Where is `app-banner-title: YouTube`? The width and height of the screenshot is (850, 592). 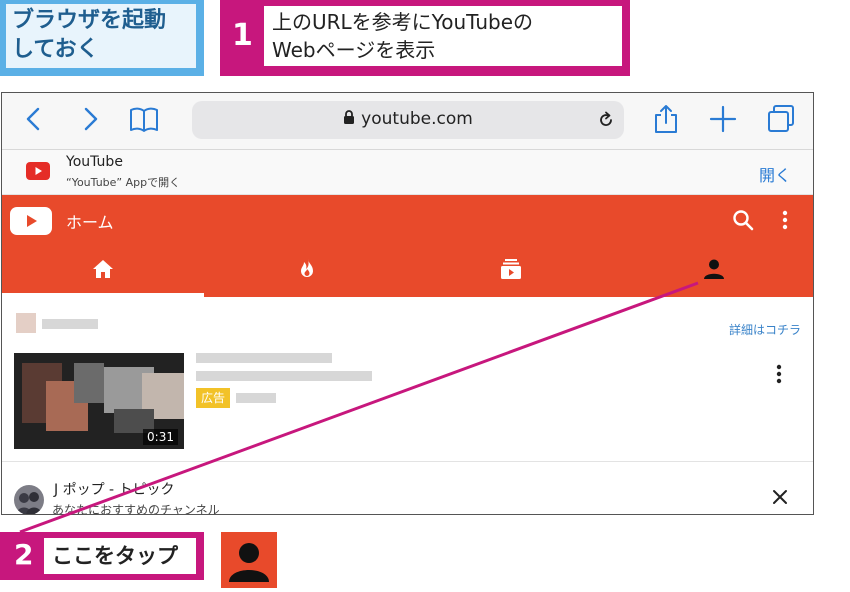 app-banner-title: YouTube is located at coordinates (94, 162).